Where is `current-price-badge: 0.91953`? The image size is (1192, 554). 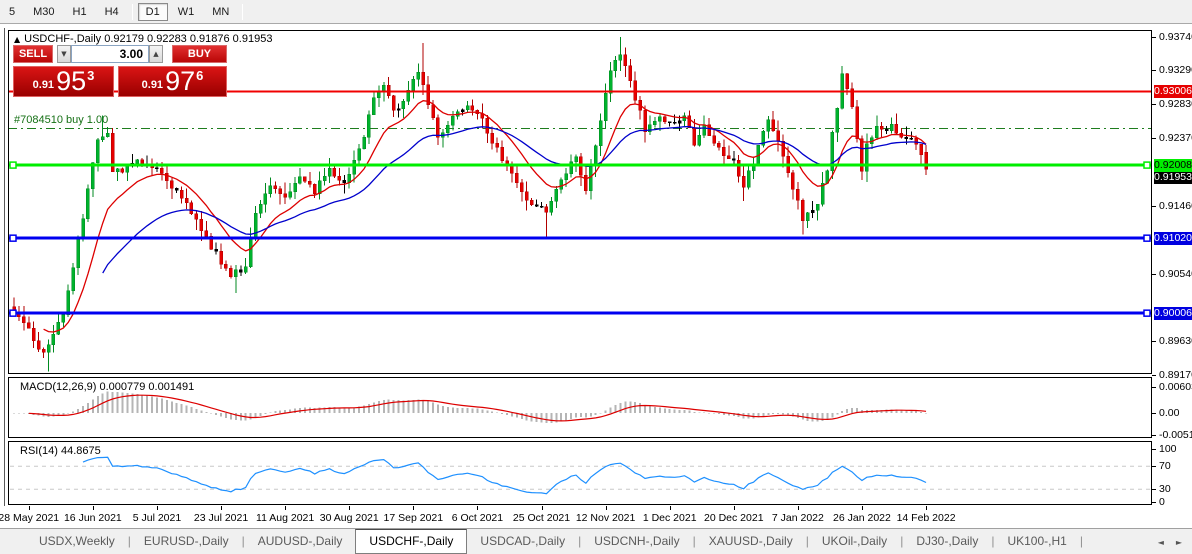 current-price-badge: 0.91953 is located at coordinates (1173, 178).